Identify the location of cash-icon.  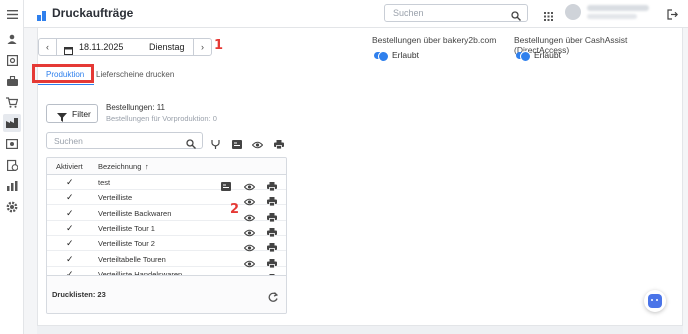
(12, 144).